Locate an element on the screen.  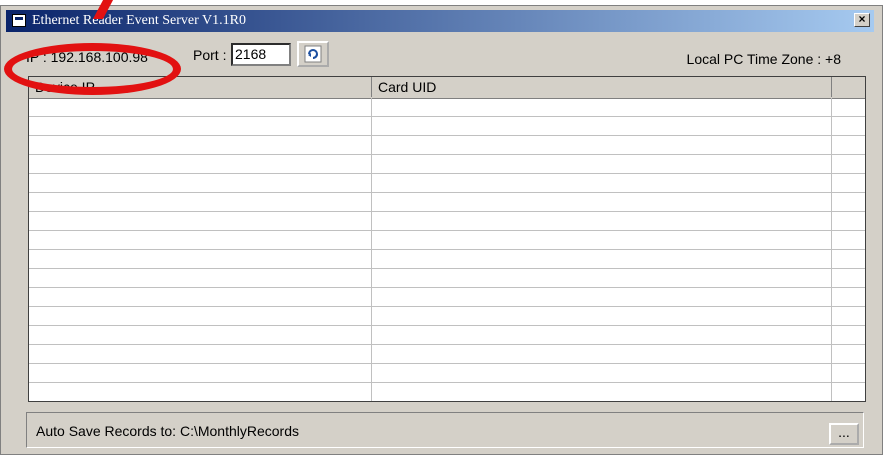
port-input: 2168 is located at coordinates (261, 54).